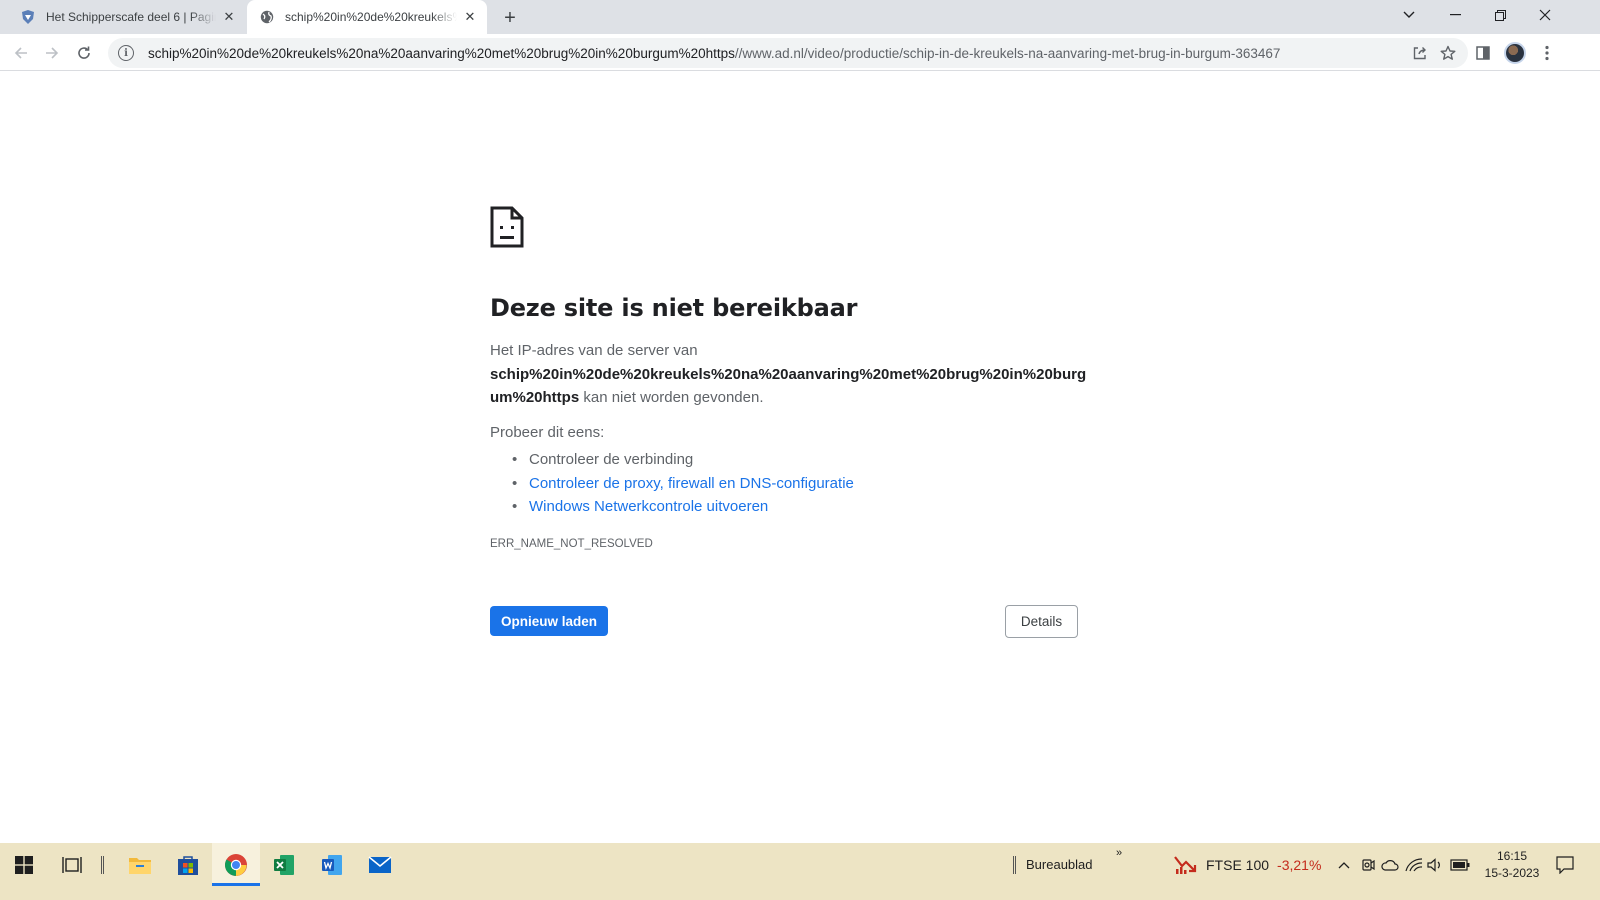 The image size is (1600, 900). Describe the element at coordinates (1390, 864) in the screenshot. I see `onedrive-cloud-icon` at that location.